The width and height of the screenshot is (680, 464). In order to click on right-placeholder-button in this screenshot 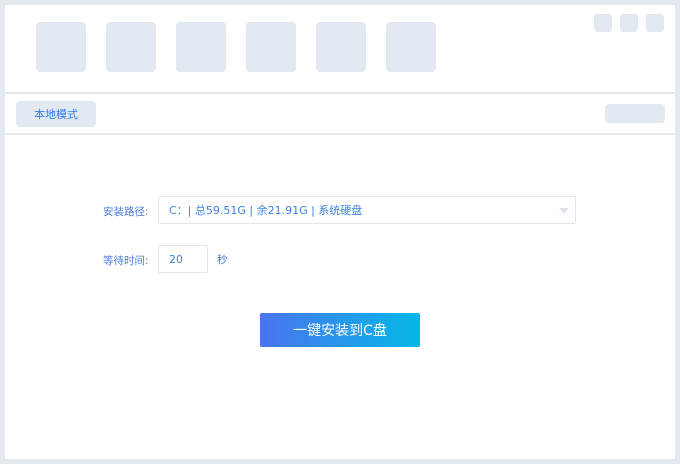, I will do `click(635, 113)`.